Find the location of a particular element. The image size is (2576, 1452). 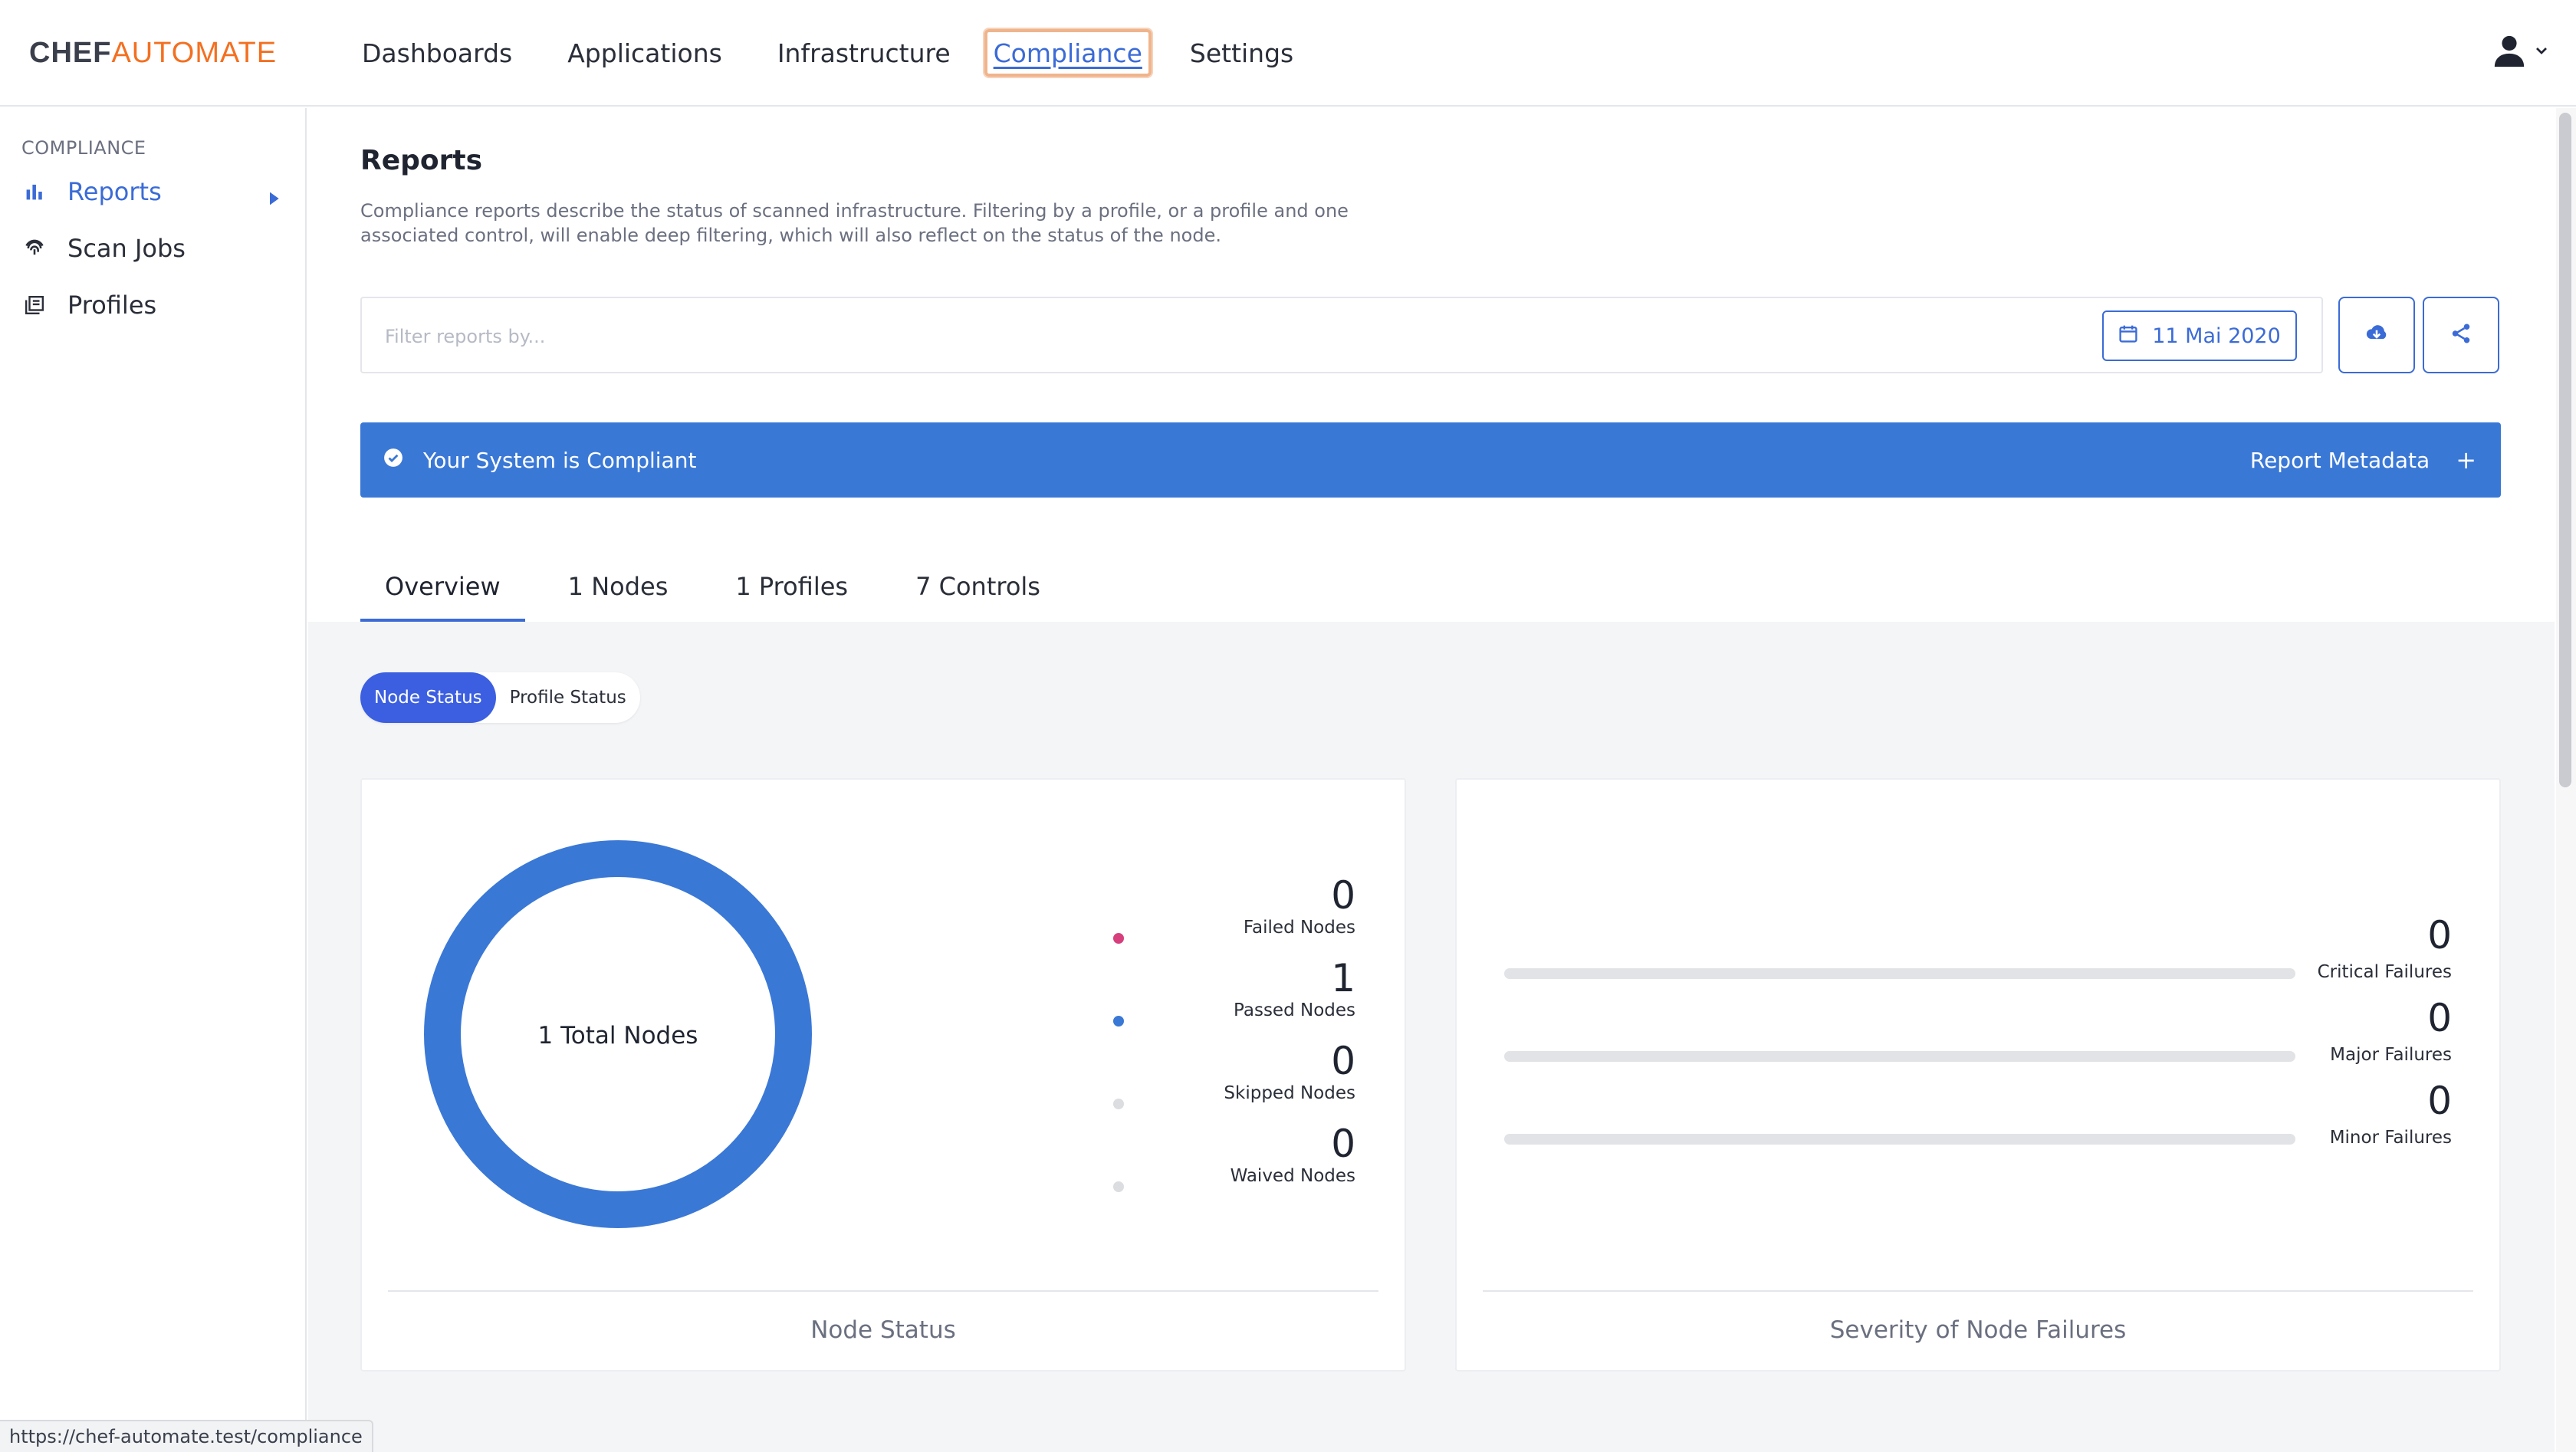

user-icon is located at coordinates (2510, 52).